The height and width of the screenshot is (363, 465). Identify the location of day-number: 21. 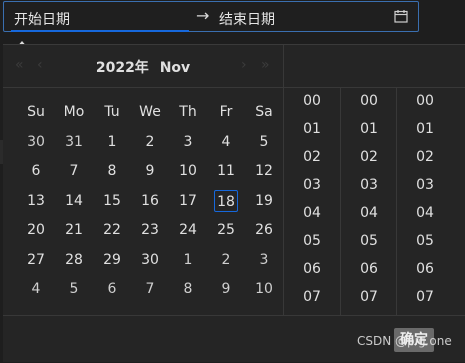
(74, 230).